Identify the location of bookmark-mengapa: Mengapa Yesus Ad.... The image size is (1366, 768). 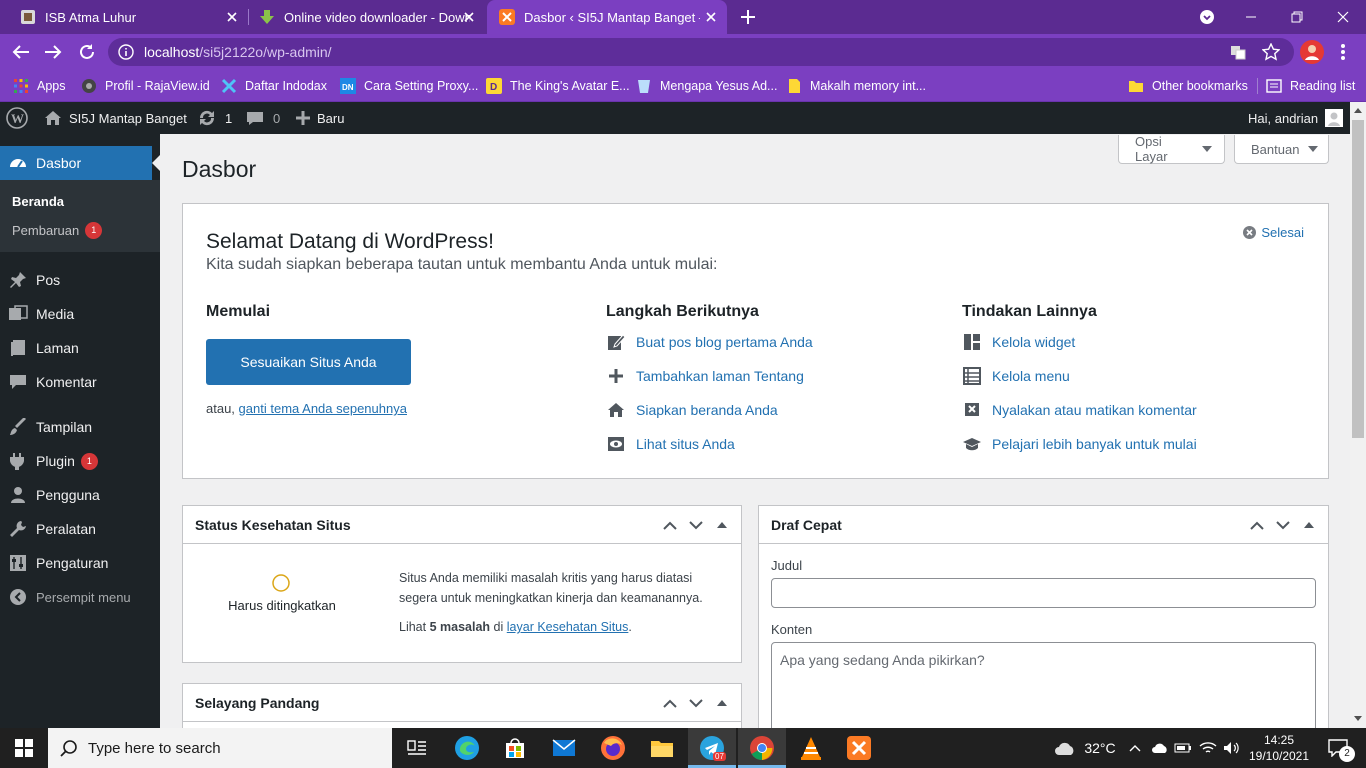
(706, 86).